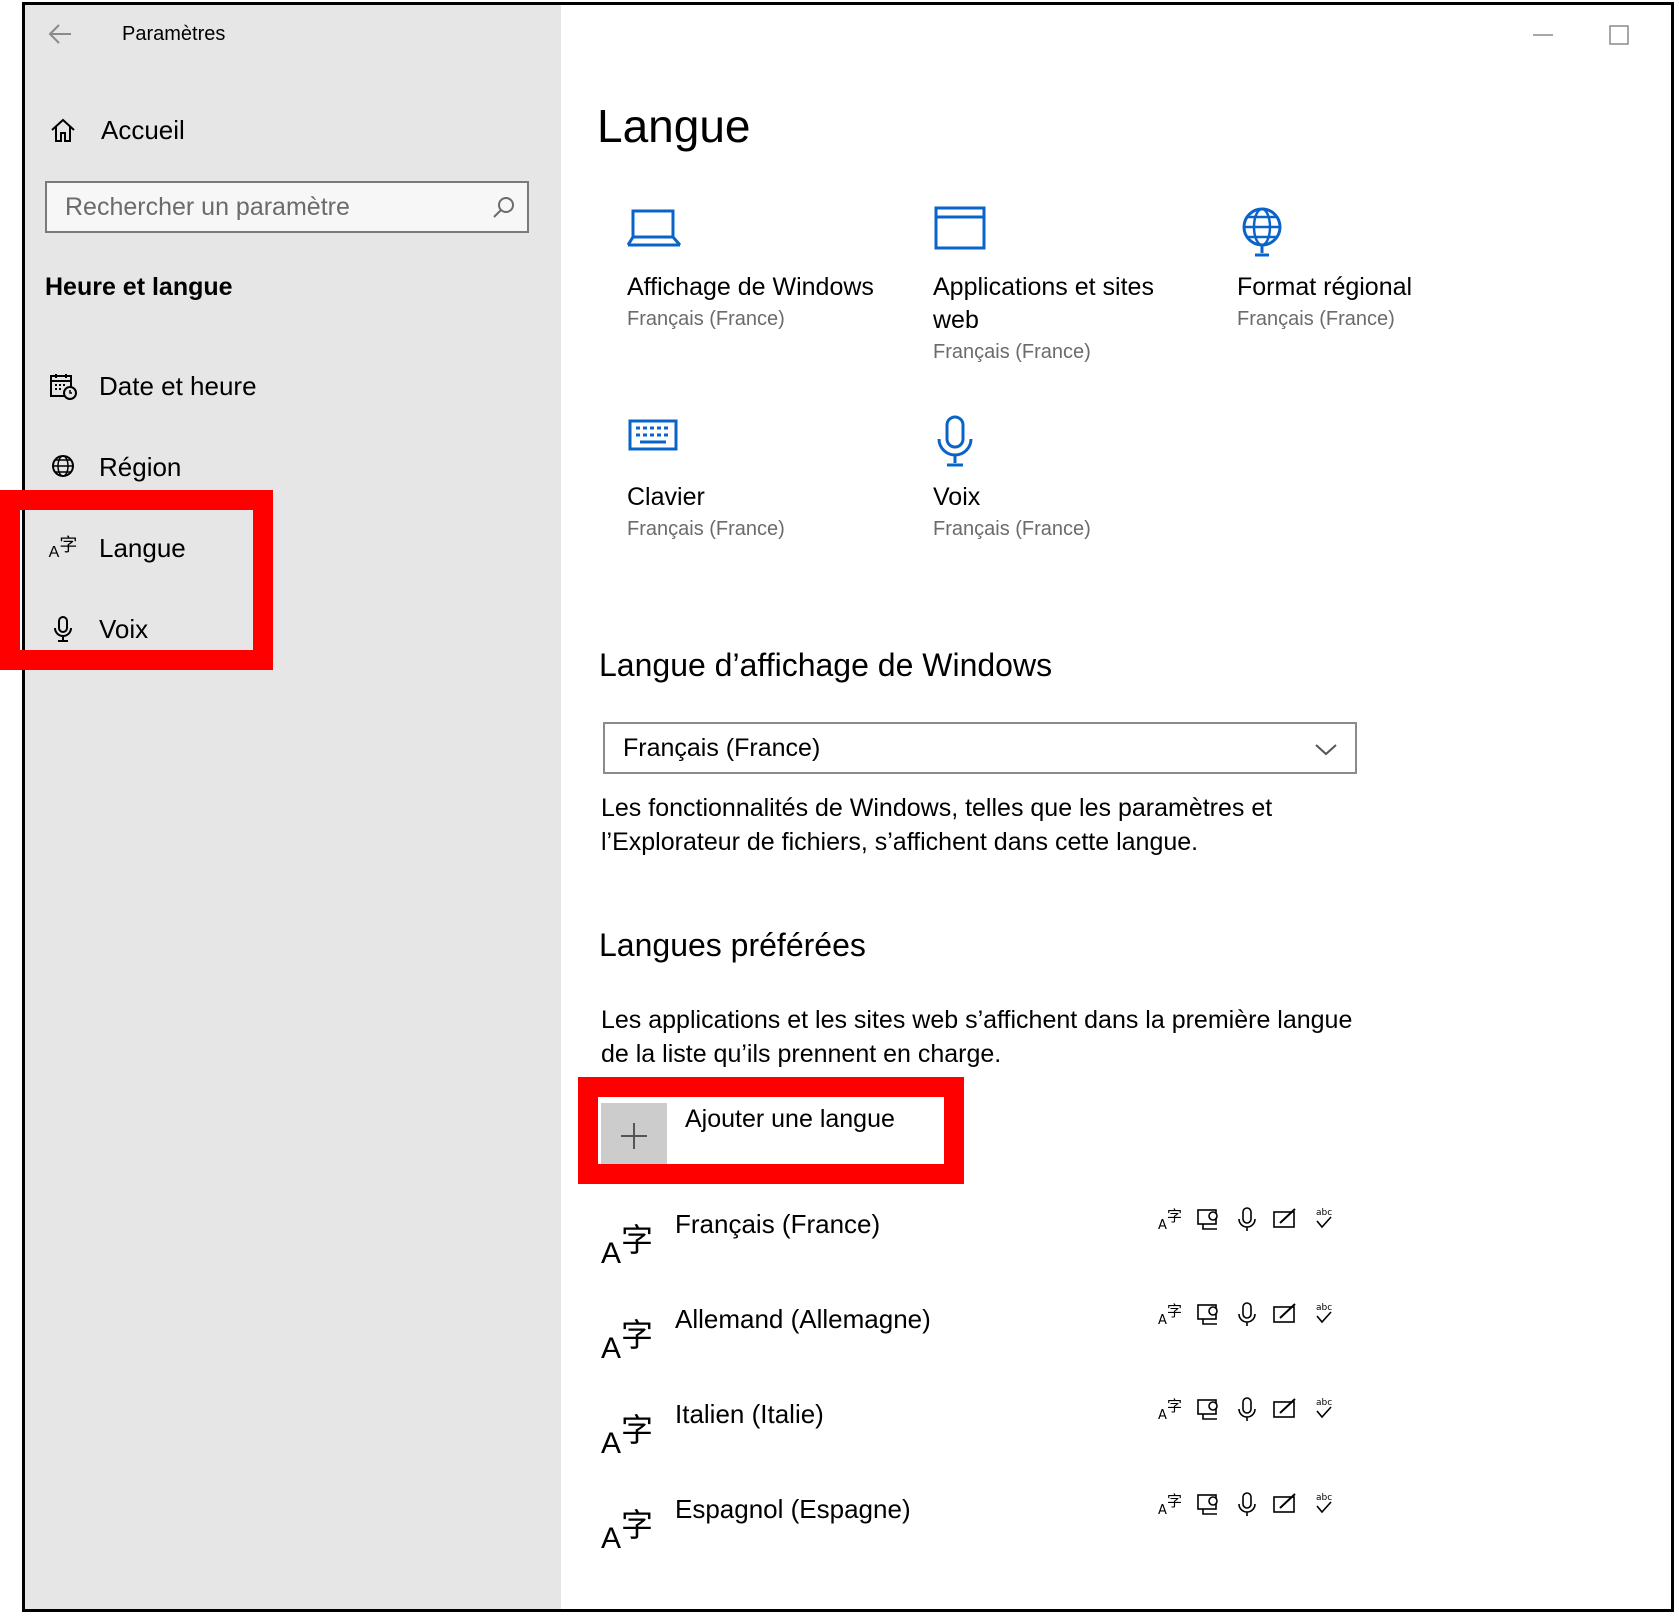 The image size is (1679, 1616). Describe the element at coordinates (63, 130) in the screenshot. I see `home-icon` at that location.